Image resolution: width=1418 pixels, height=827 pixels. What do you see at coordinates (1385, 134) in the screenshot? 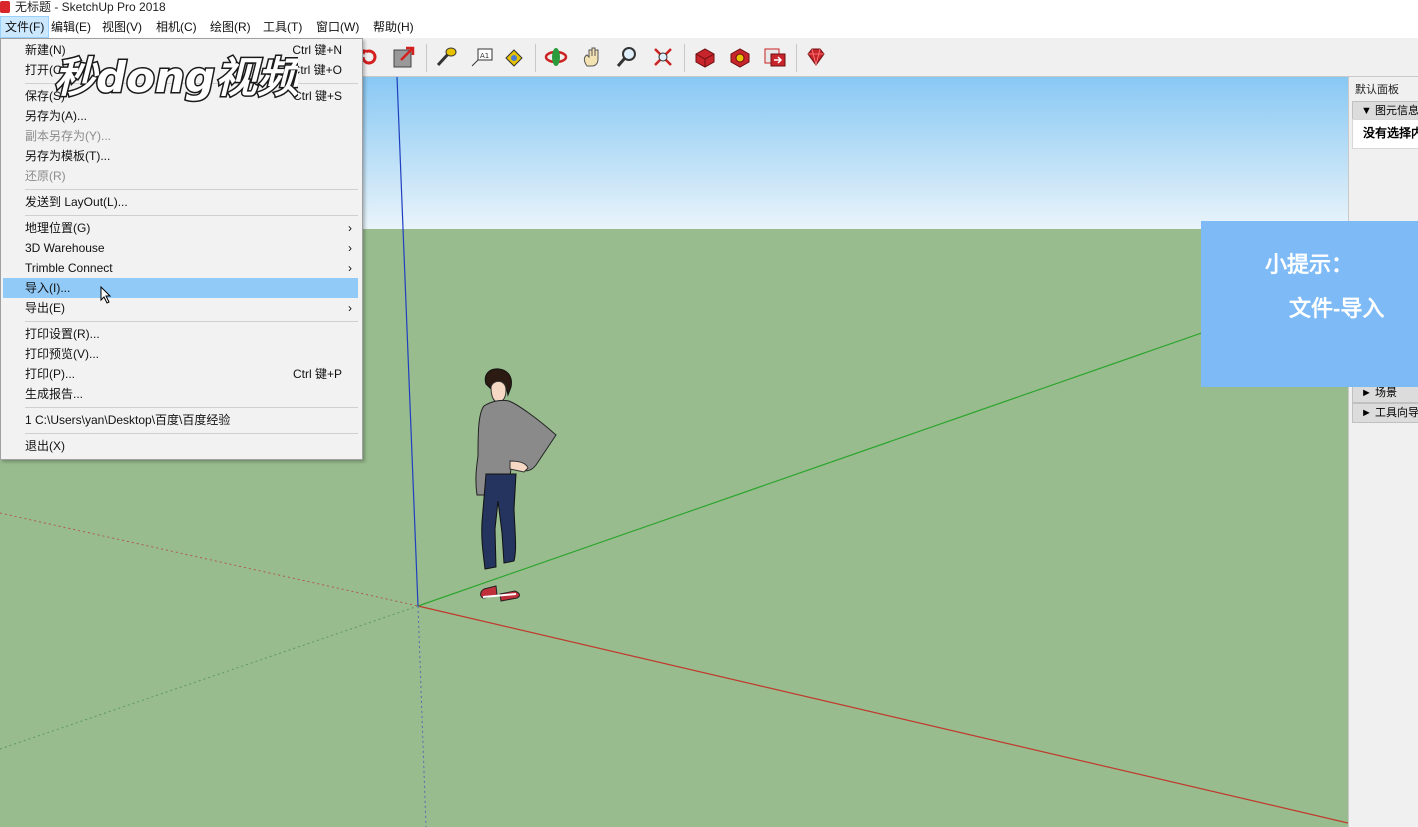
I see `no-selection-text: 没有选择内容` at bounding box center [1385, 134].